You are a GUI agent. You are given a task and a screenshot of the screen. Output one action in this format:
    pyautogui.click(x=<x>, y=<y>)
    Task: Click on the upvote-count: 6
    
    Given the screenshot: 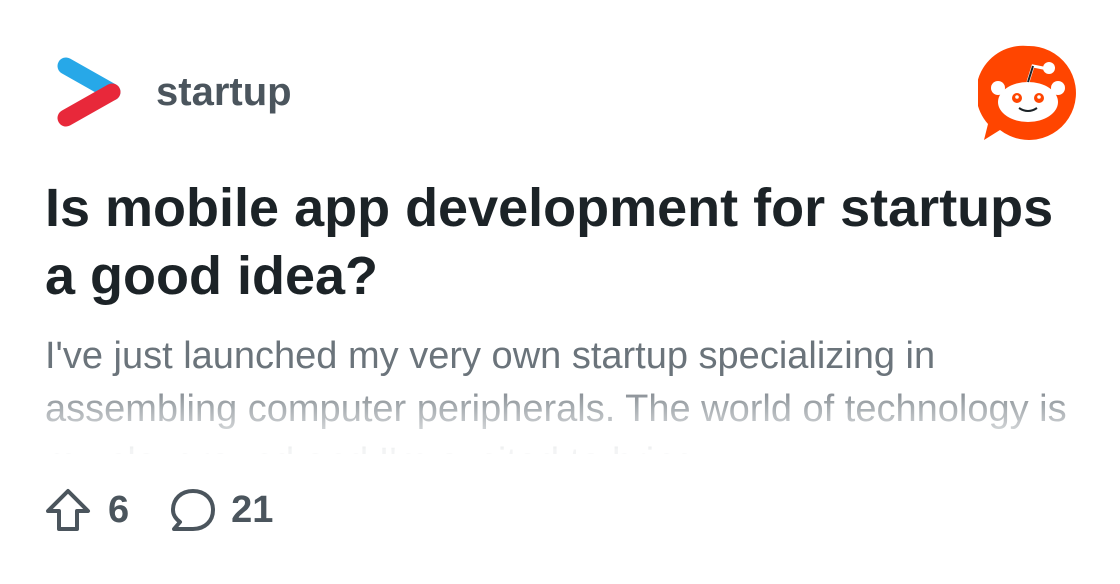 What is the action you would take?
    pyautogui.click(x=119, y=509)
    